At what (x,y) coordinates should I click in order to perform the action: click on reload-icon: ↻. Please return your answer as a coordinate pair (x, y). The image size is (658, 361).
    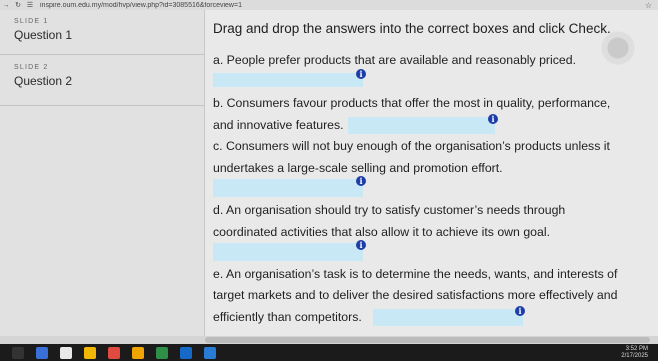
    Looking at the image, I should click on (18, 5).